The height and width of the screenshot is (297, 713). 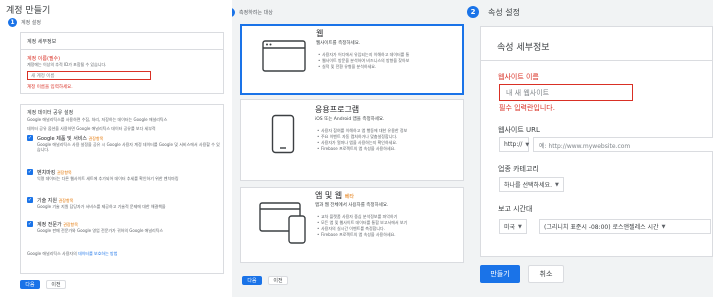 What do you see at coordinates (283, 134) in the screenshot?
I see `phone-icon` at bounding box center [283, 134].